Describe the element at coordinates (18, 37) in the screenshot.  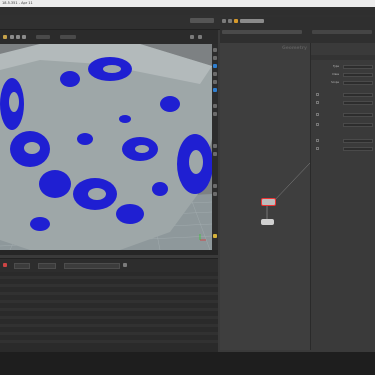
I see `rotate-icon` at that location.